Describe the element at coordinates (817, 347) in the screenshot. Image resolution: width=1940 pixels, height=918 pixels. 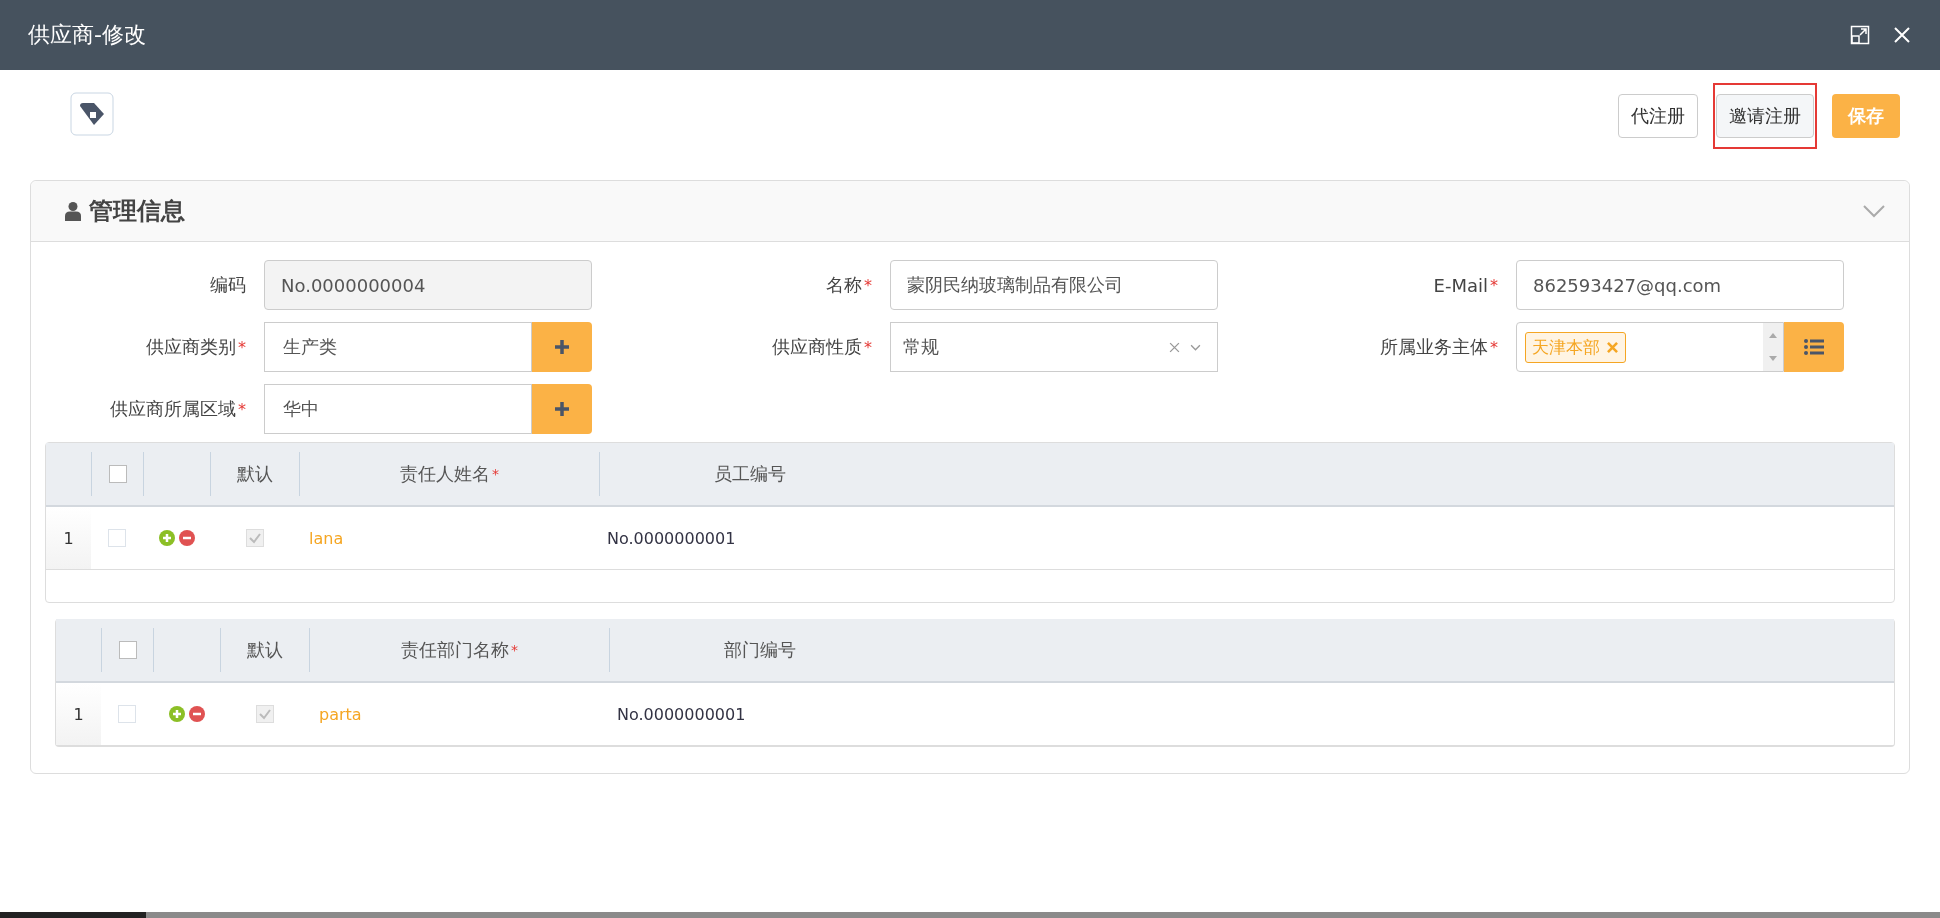
I see `field-label: 供应商性质` at that location.